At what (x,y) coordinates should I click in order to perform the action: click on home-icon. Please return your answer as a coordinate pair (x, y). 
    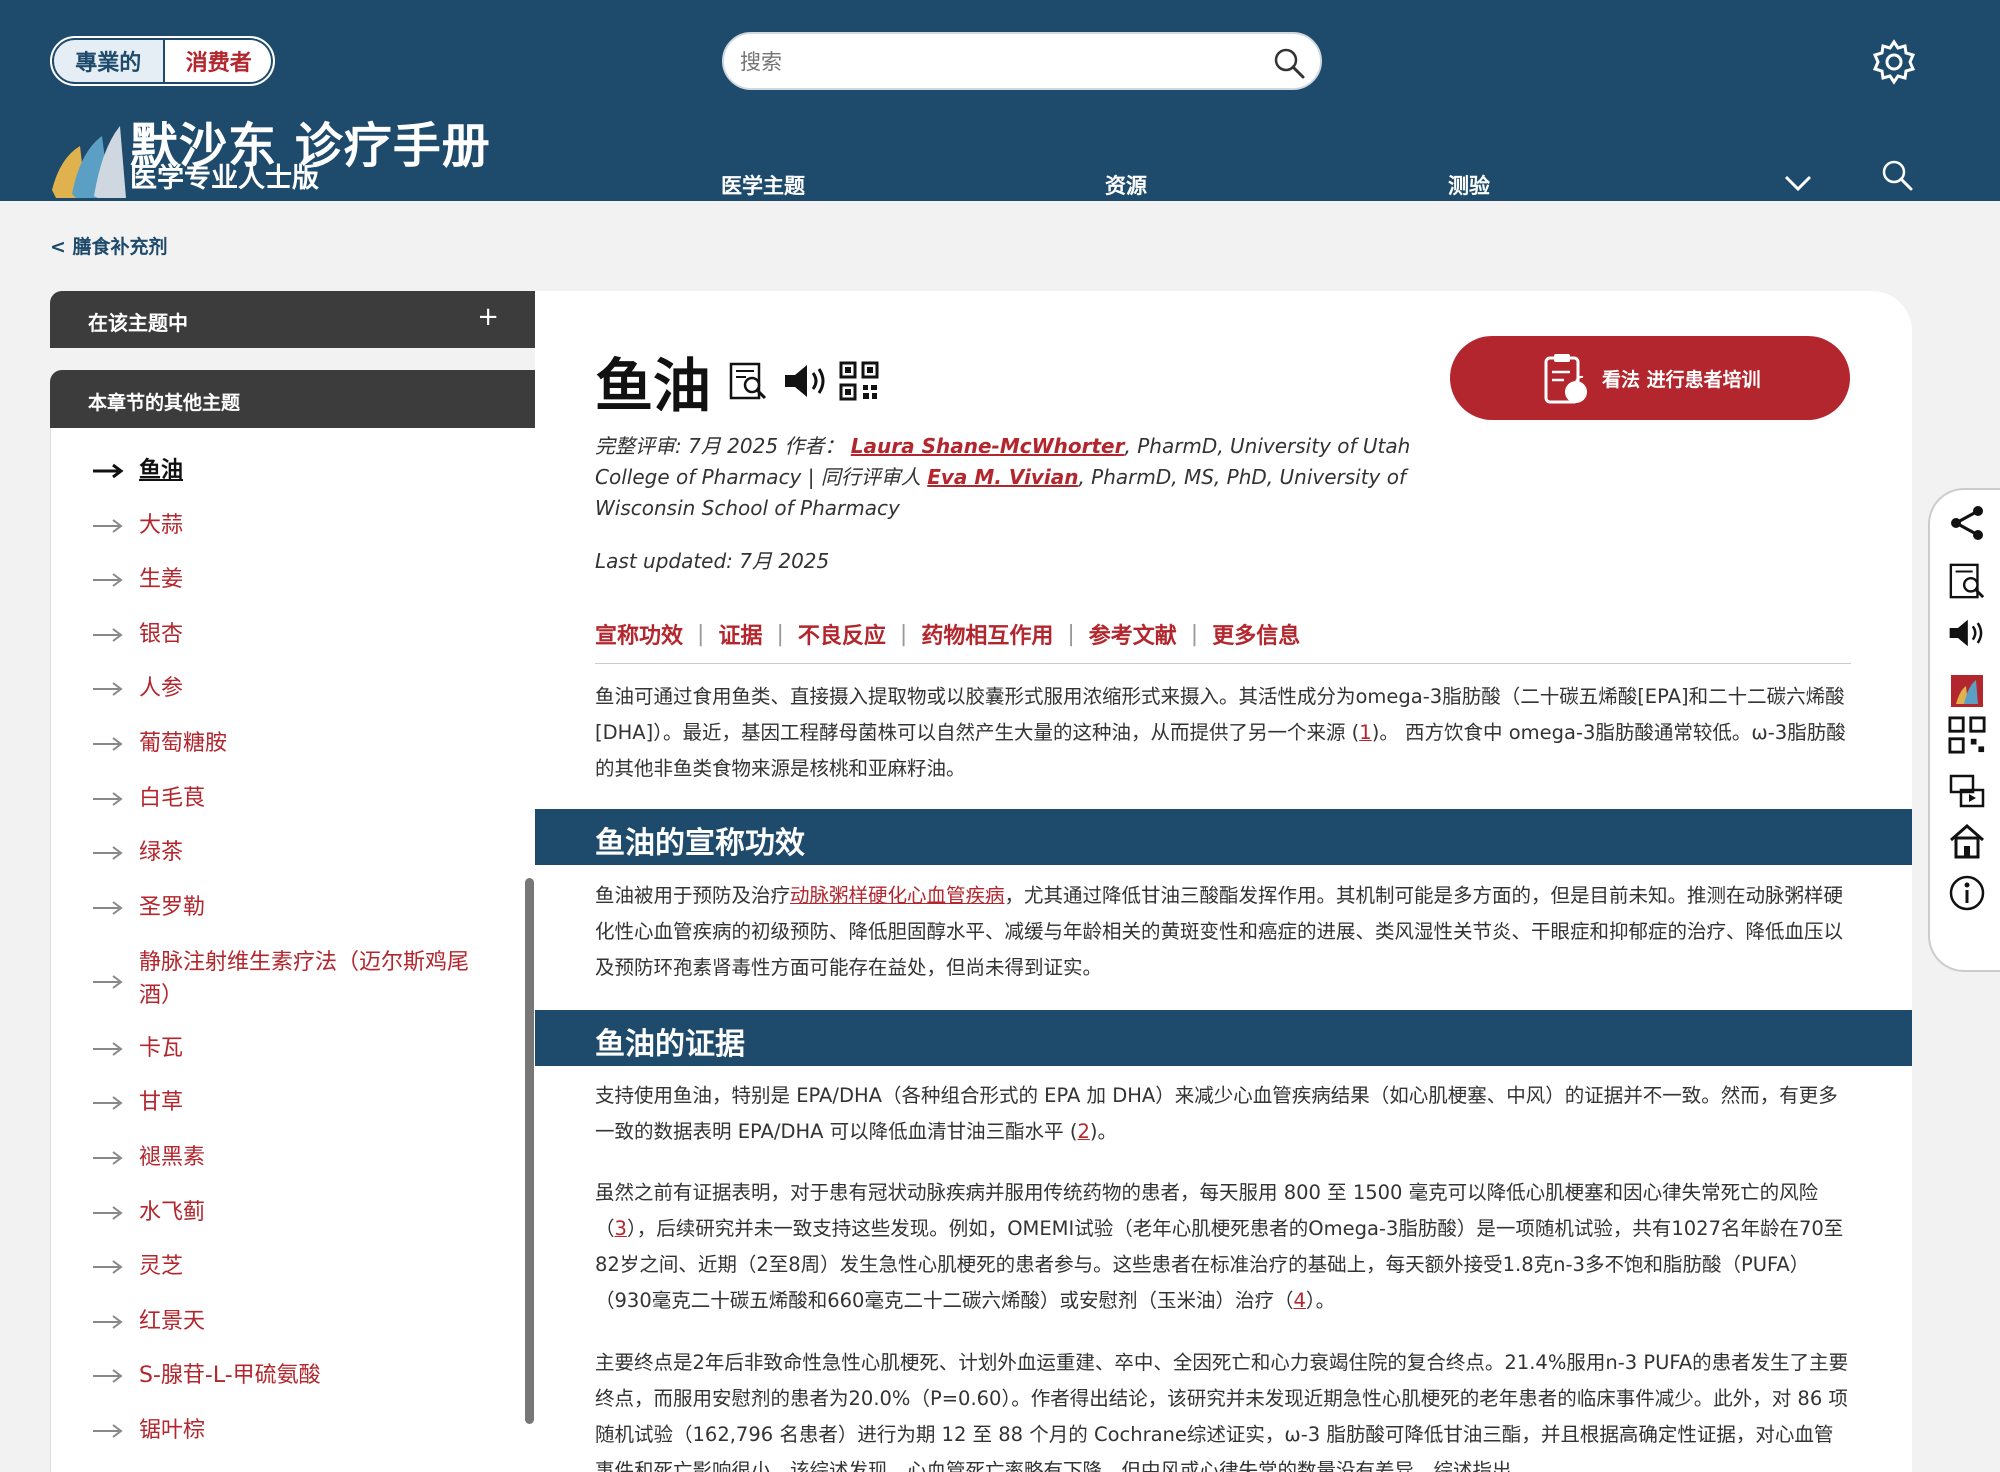
    Looking at the image, I should click on (1967, 841).